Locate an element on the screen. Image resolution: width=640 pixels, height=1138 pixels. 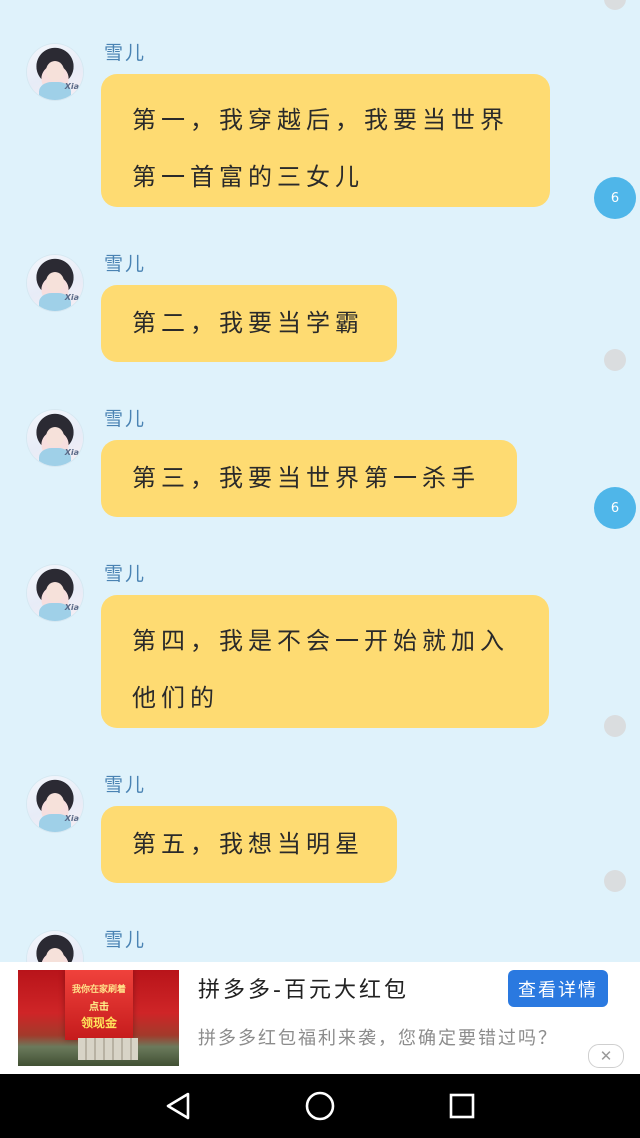
message-bubble: 第一，我穿越后，我要当世界 第一首富的三女儿 is located at coordinates (325, 140).